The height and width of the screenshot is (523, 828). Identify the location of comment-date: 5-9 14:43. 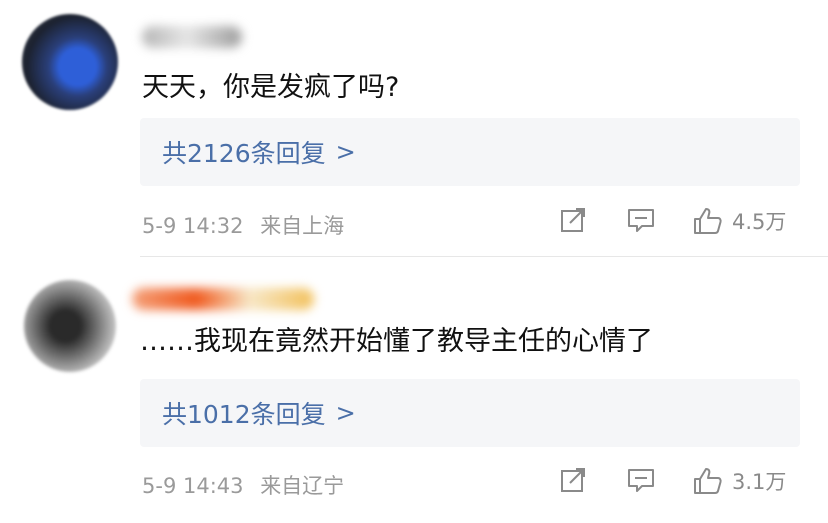
(193, 486).